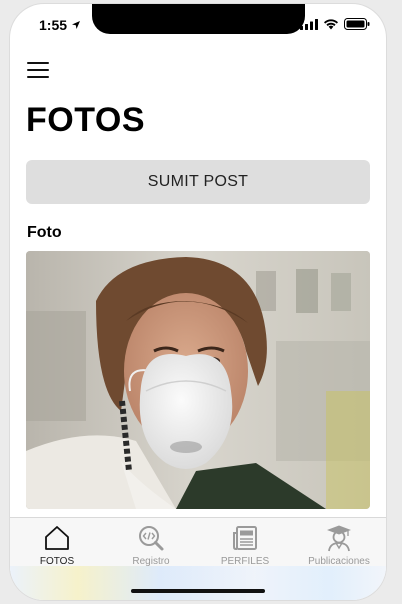 The width and height of the screenshot is (402, 604). I want to click on submit-post-button: SUMIT POST, so click(198, 182).